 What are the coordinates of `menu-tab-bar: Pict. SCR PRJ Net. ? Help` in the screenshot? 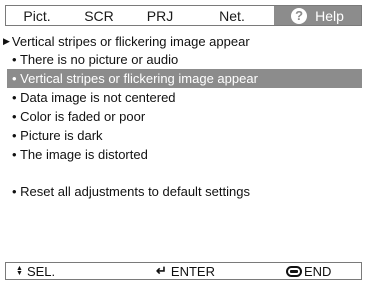 It's located at (183, 15).